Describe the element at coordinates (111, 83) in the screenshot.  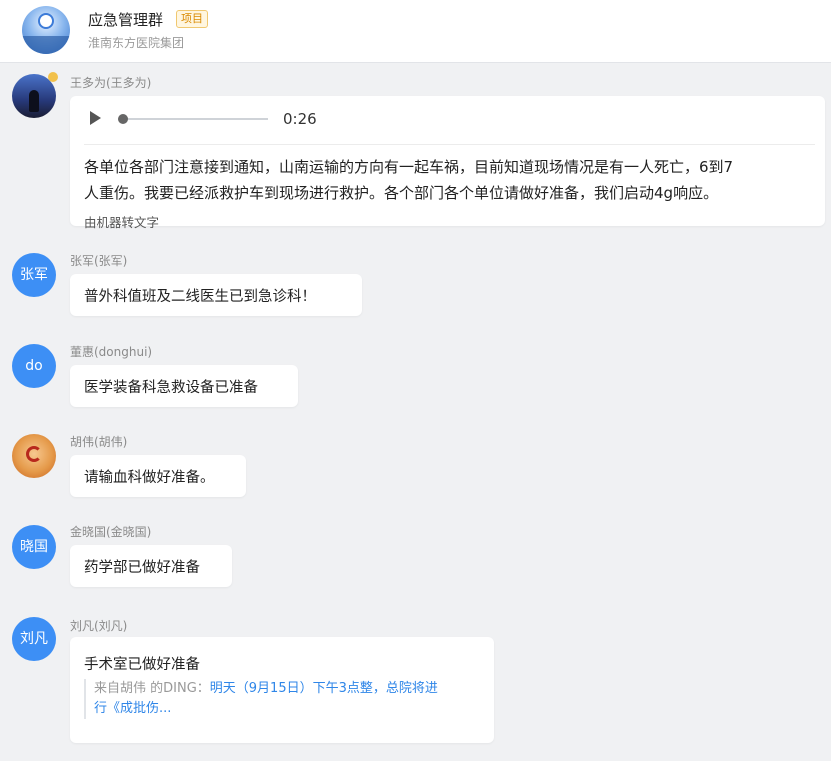
I see `sender-name: 王多为(王多为)` at that location.